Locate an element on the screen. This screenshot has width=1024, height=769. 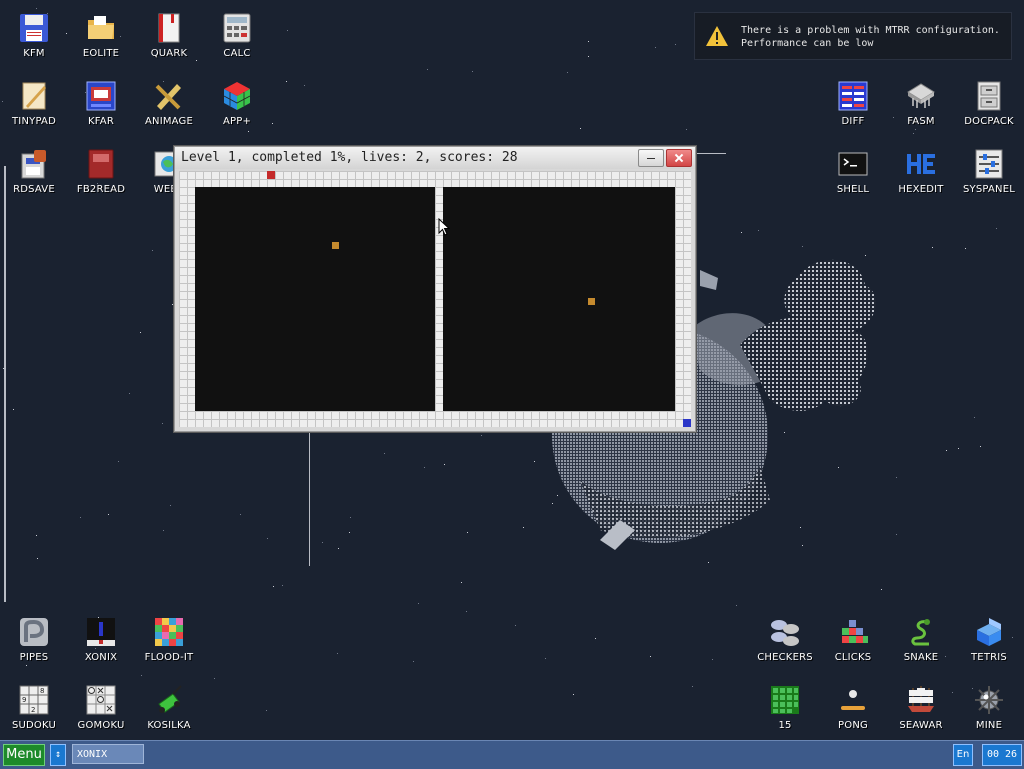
minimize-button is located at coordinates (651, 158).